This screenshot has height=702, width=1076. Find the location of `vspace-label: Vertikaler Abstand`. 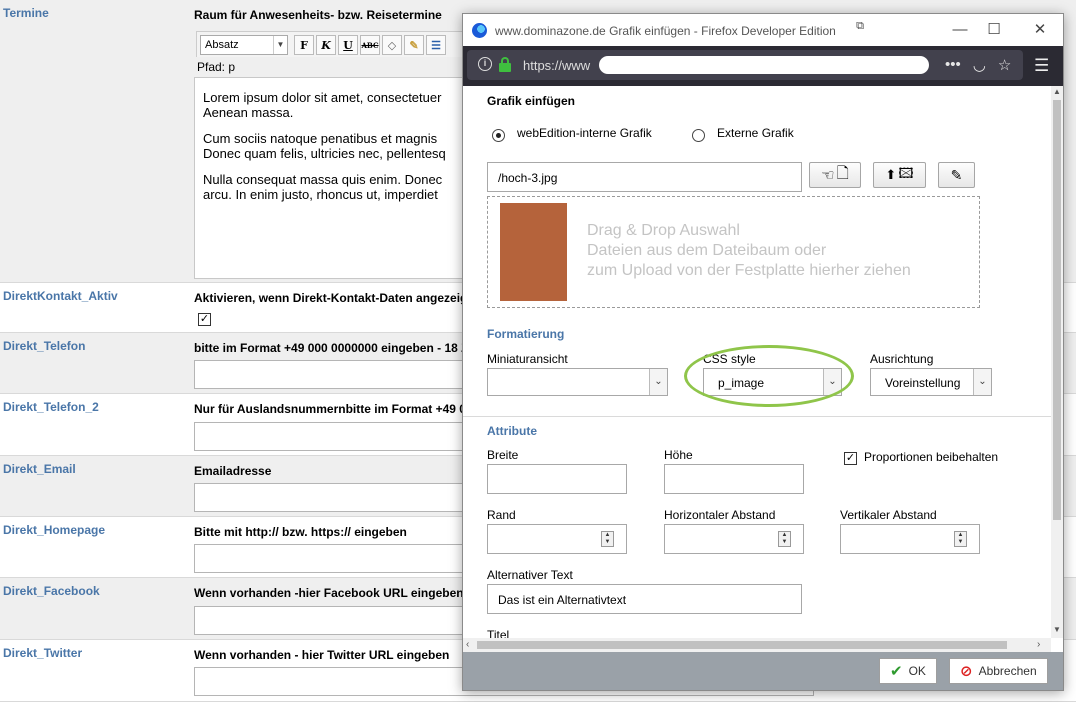

vspace-label: Vertikaler Abstand is located at coordinates (888, 515).